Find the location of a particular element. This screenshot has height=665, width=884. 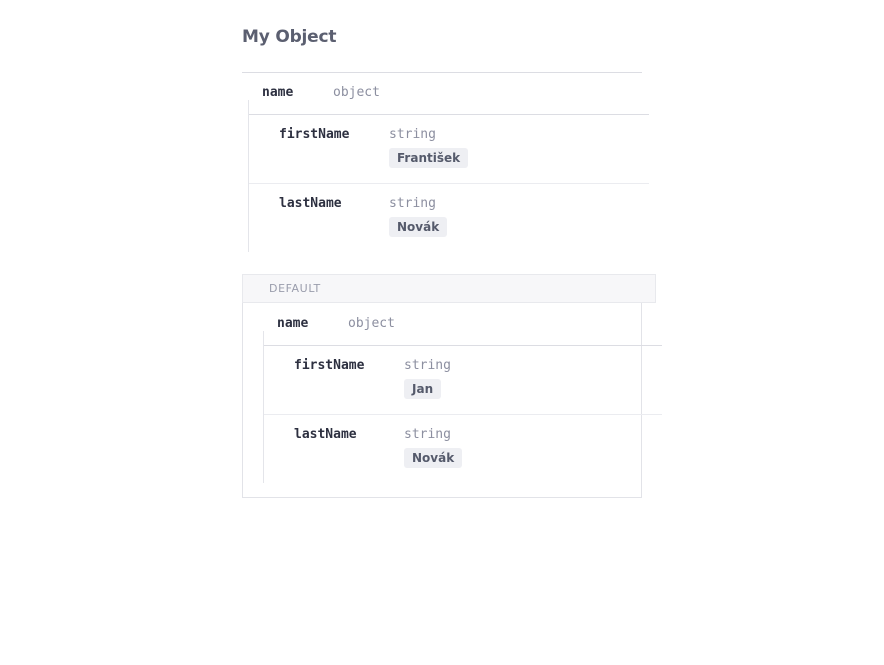

default-label: DEFAULT is located at coordinates (295, 288).